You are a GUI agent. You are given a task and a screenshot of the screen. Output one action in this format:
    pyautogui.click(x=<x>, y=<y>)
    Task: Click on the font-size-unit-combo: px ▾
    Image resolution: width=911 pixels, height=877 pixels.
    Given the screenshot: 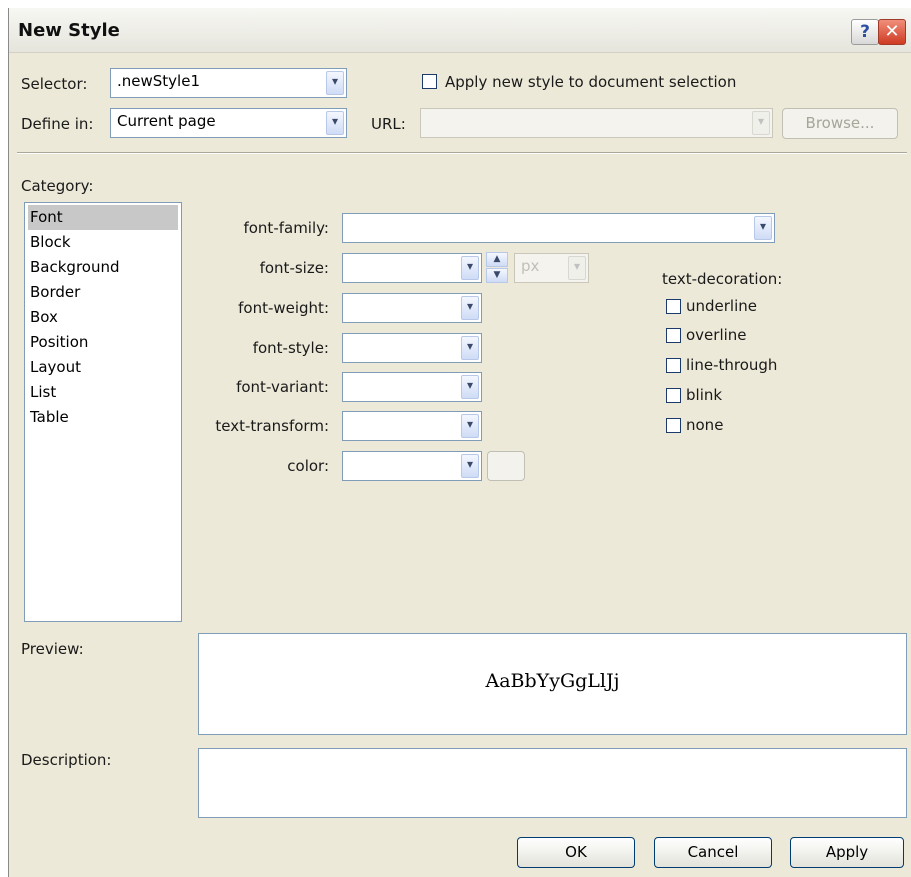 What is the action you would take?
    pyautogui.click(x=551, y=268)
    